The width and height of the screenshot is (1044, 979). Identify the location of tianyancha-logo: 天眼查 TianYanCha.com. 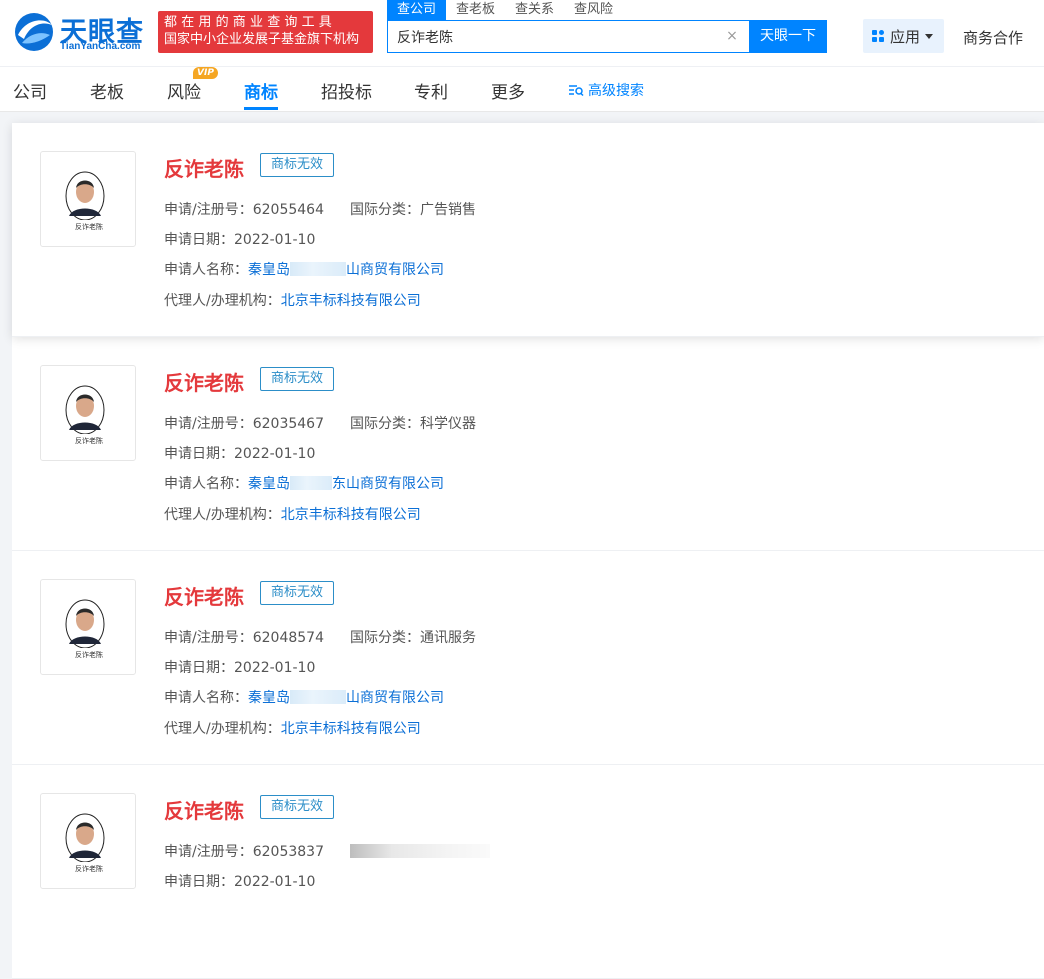
(82, 32).